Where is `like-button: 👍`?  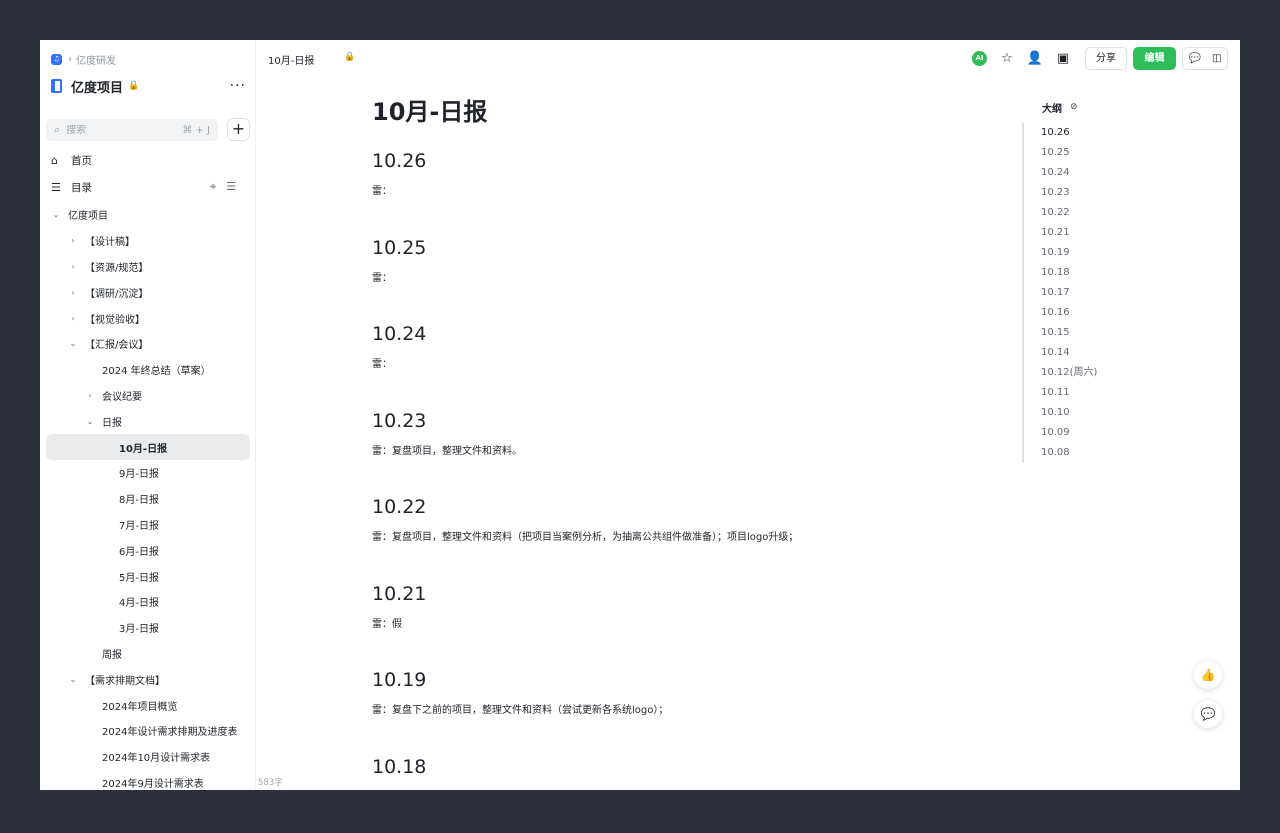 like-button: 👍 is located at coordinates (1208, 675).